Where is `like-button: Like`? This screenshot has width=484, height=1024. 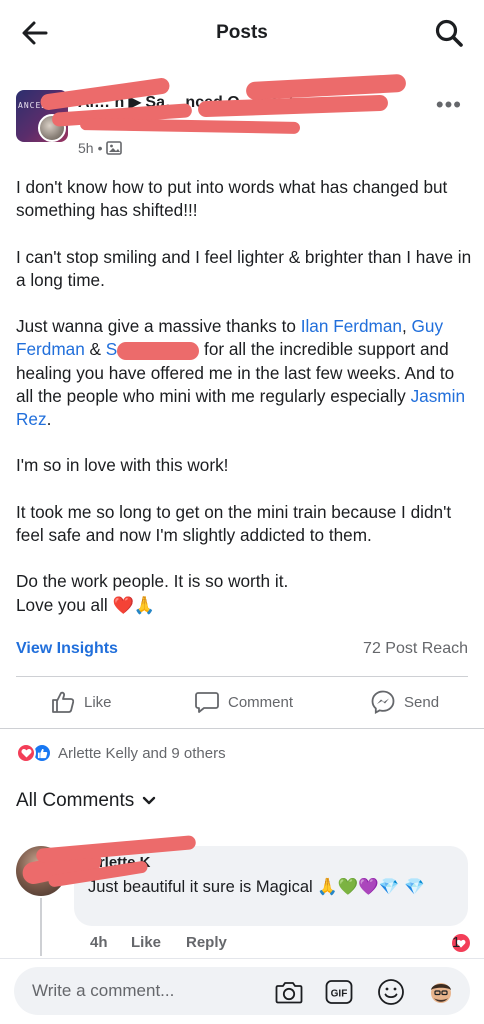 like-button: Like is located at coordinates (81, 702).